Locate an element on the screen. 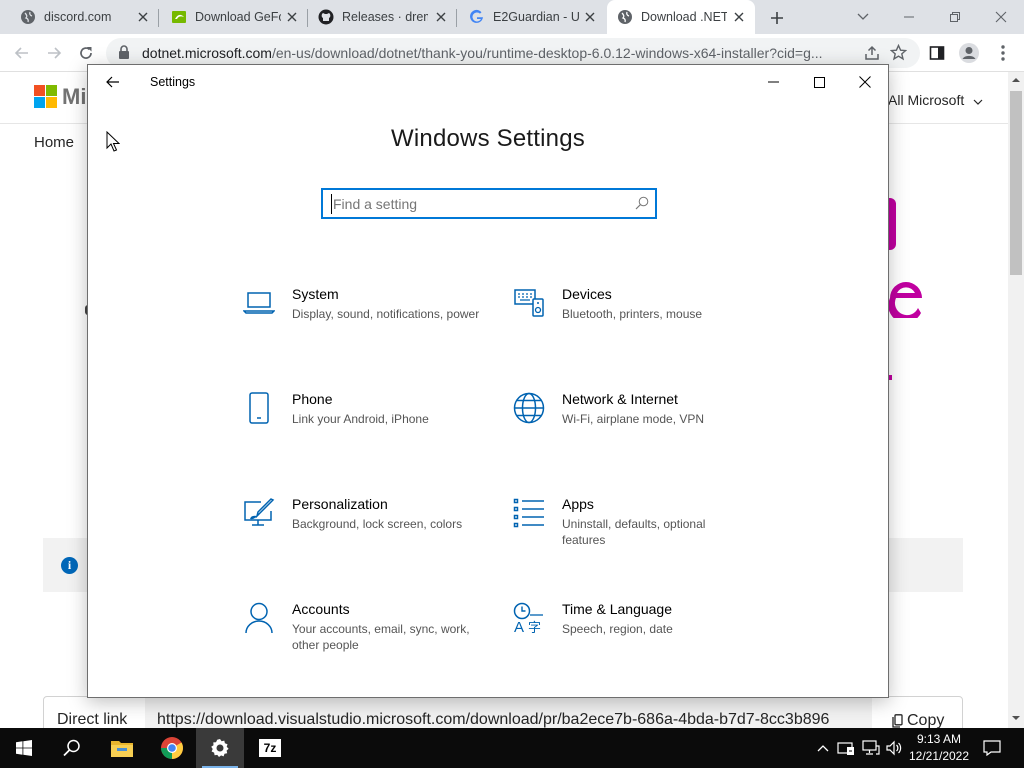 The width and height of the screenshot is (1024, 768). url-host: dotnet.microsoft.com is located at coordinates (207, 53).